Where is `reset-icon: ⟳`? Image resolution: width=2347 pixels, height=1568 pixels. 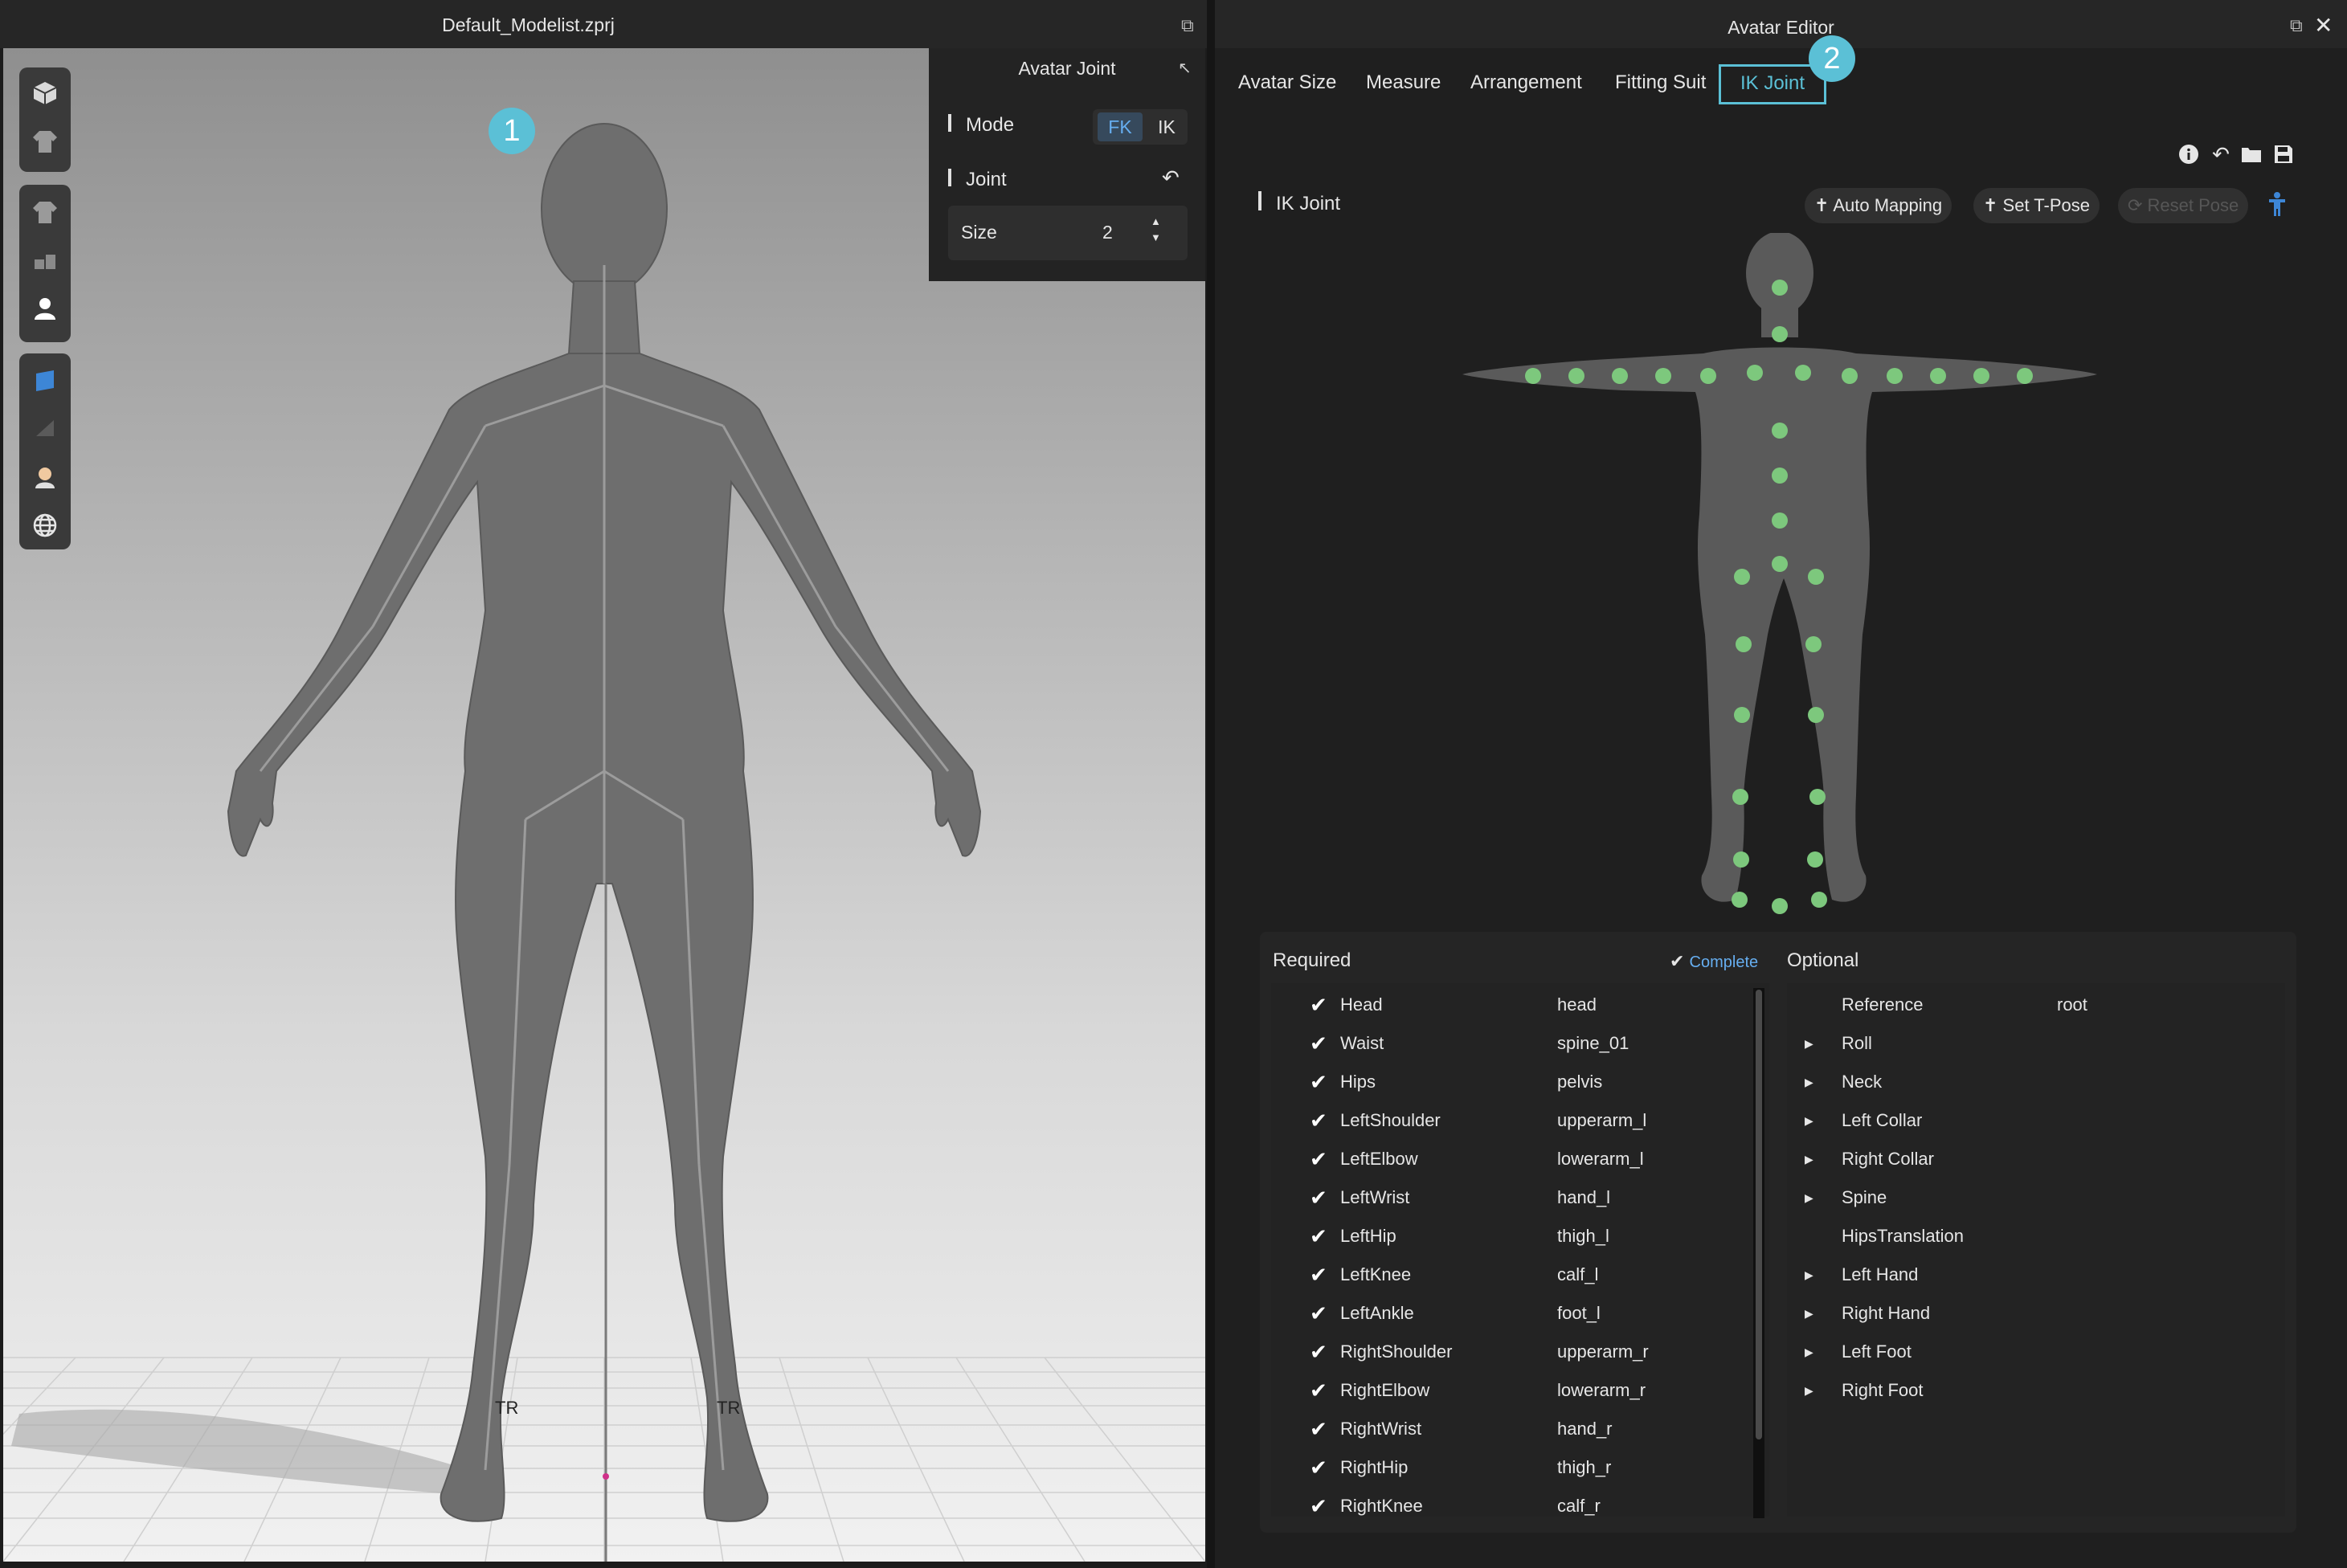
reset-icon: ⟳ is located at coordinates (2138, 205).